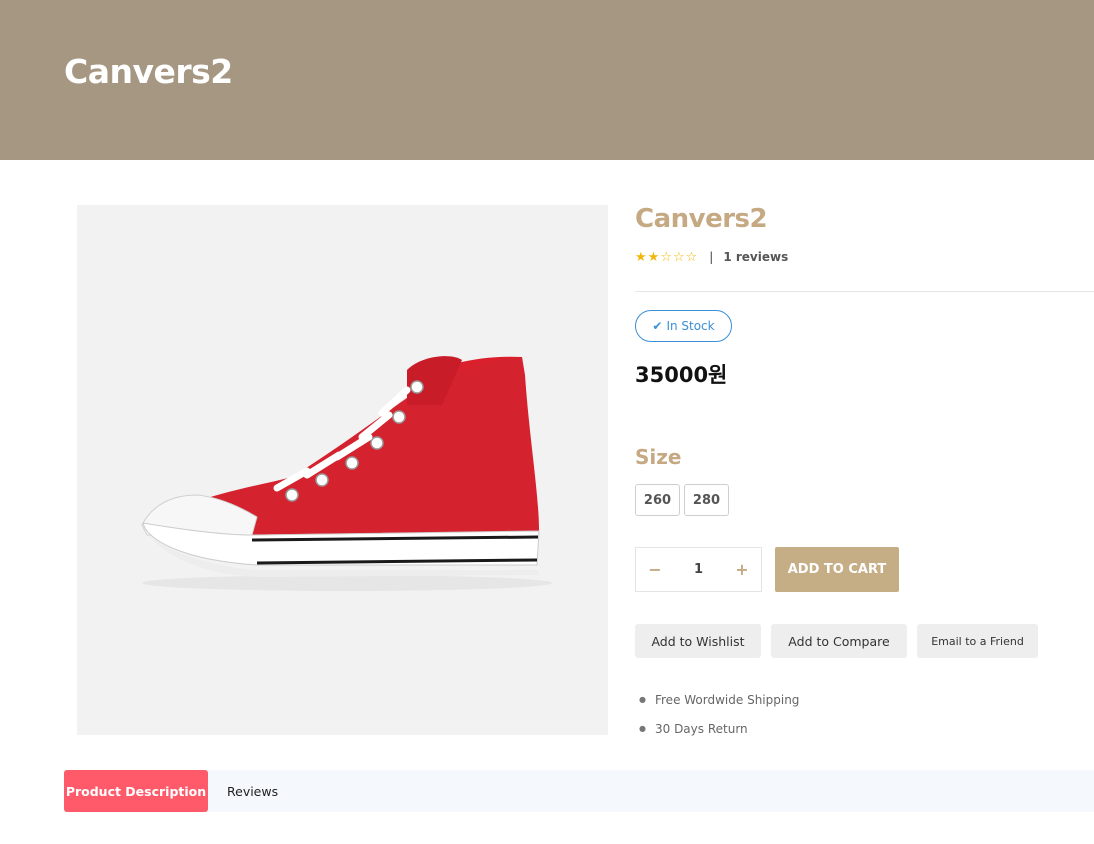  What do you see at coordinates (658, 457) in the screenshot?
I see `size-label: Size` at bounding box center [658, 457].